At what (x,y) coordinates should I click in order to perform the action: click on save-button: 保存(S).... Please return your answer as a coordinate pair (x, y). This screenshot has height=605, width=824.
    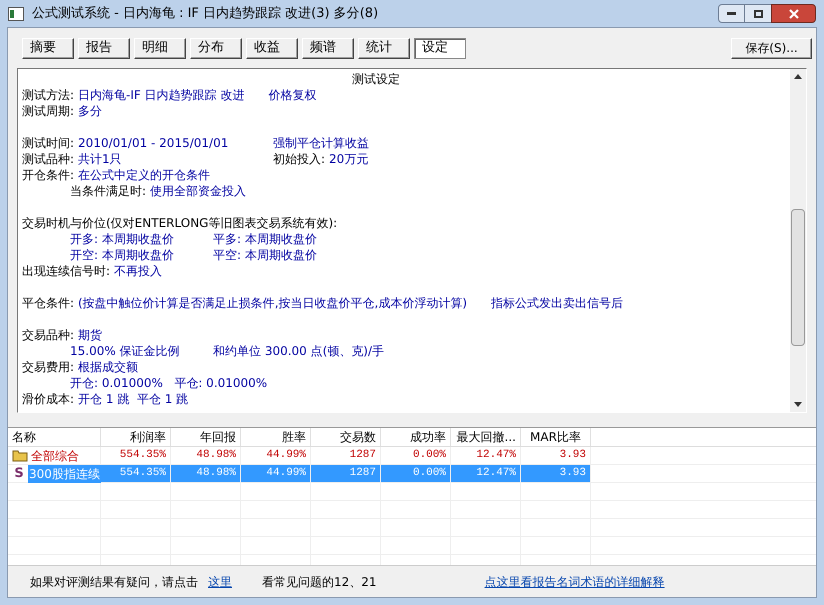
    Looking at the image, I should click on (771, 48).